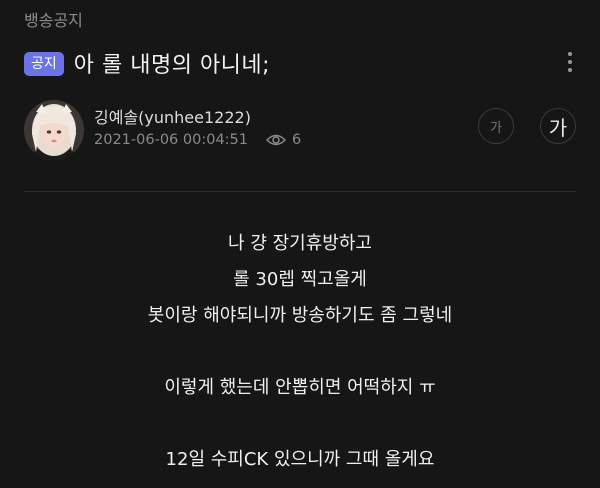 Image resolution: width=600 pixels, height=488 pixels. I want to click on board-name-breadcrumb: 뱅송공지, so click(53, 19).